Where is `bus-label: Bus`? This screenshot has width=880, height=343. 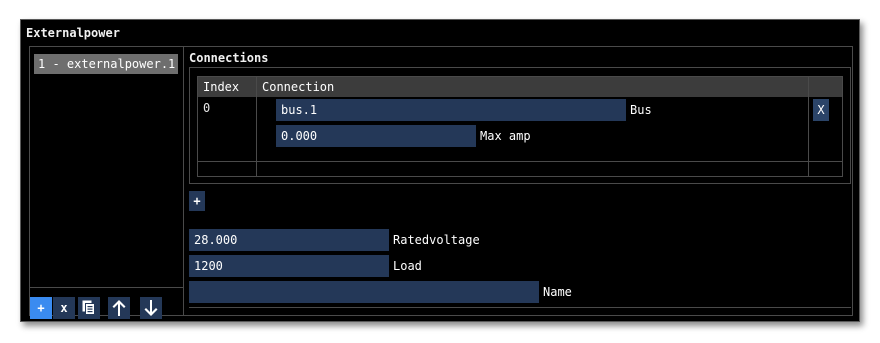
bus-label: Bus is located at coordinates (641, 110).